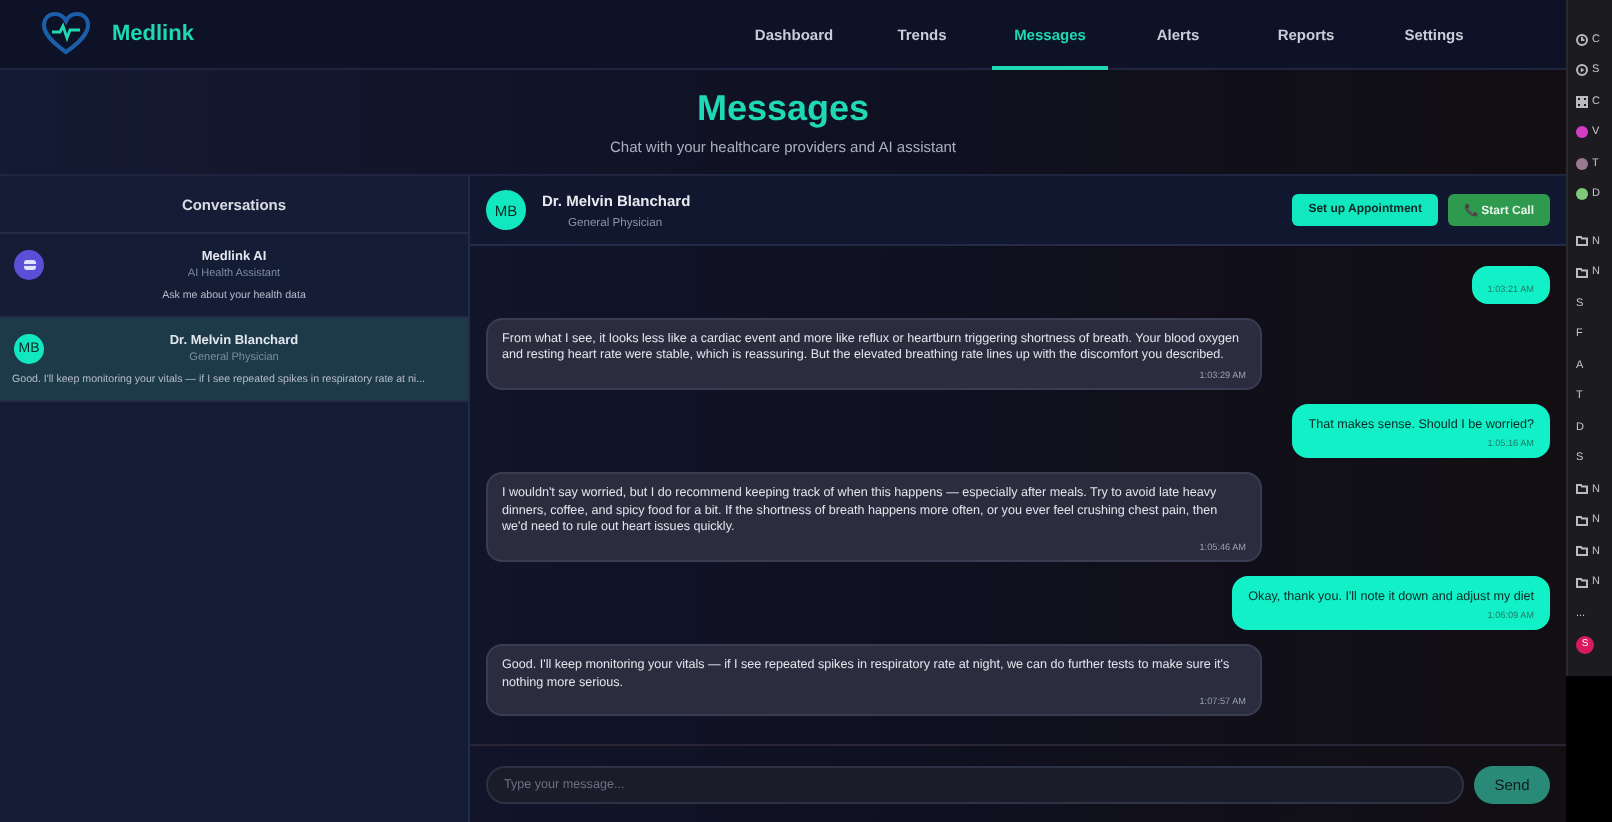  I want to click on heart-pulse-logo-icon, so click(66, 34).